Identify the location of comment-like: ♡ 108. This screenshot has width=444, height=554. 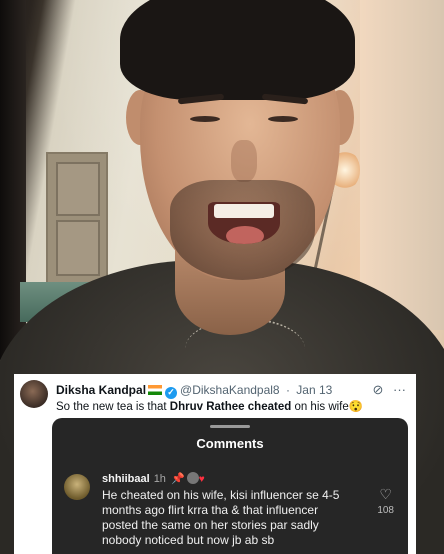
(385, 501).